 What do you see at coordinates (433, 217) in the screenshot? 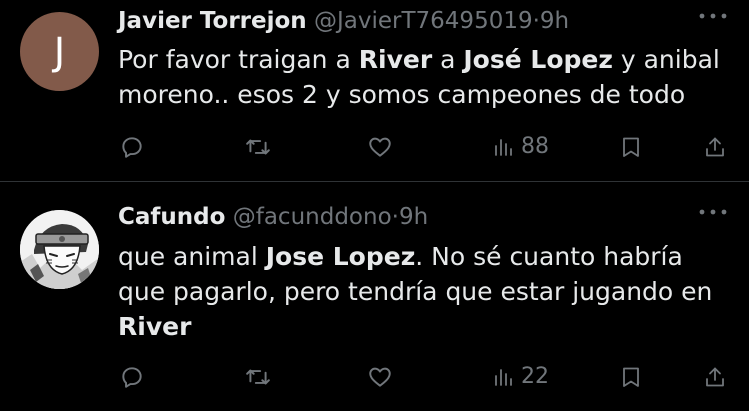
I see `tweet-header: Cafundo @facunddono·9h` at bounding box center [433, 217].